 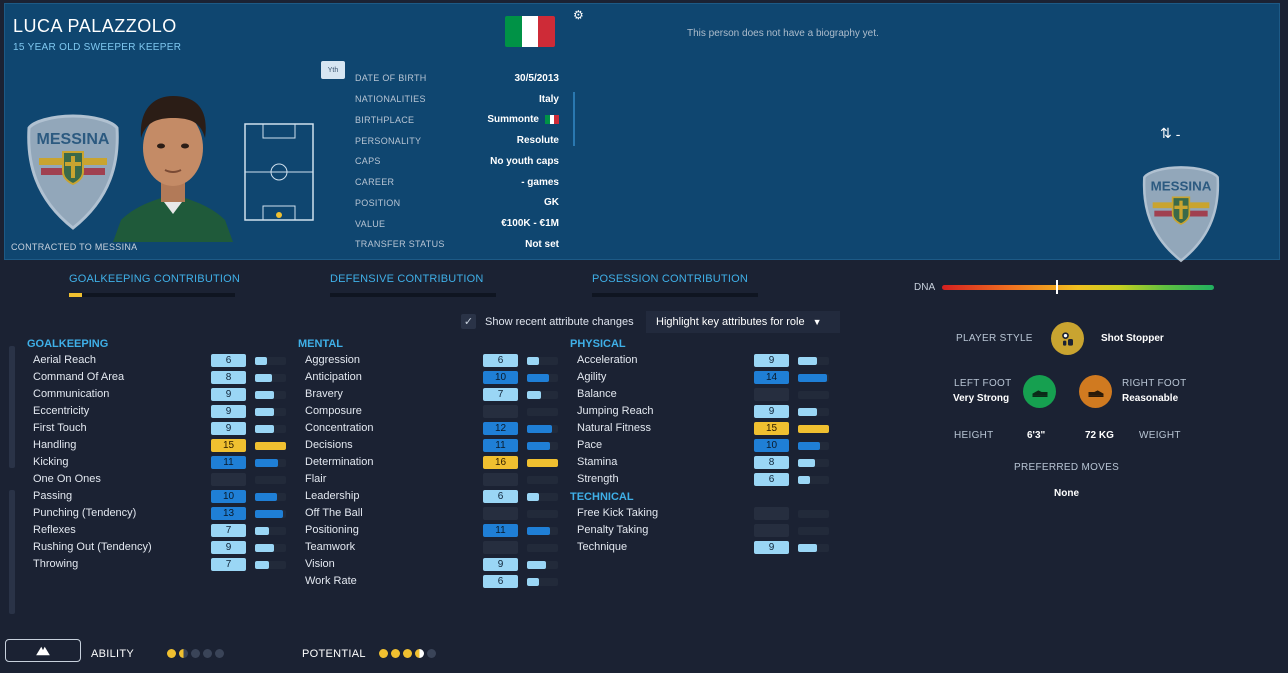 I want to click on attribute-row: Pace 10, so click(x=707, y=445).